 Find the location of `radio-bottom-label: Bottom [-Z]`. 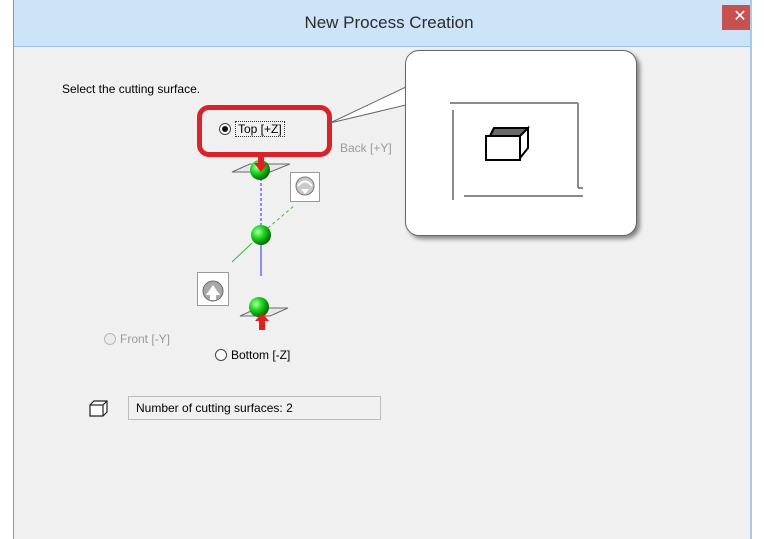

radio-bottom-label: Bottom [-Z] is located at coordinates (261, 355).